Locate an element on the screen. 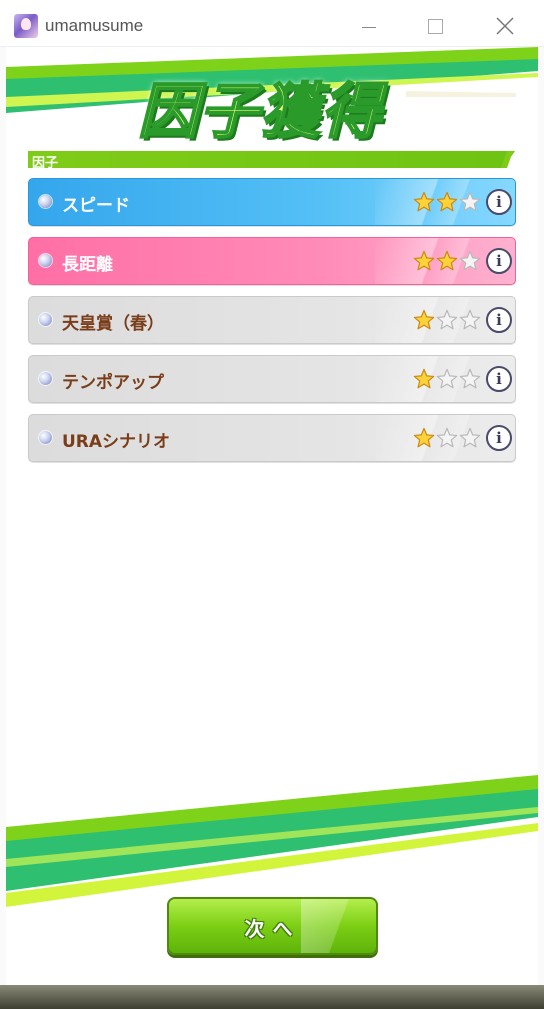 Image resolution: width=544 pixels, height=1009 pixels. section-label: 因子 is located at coordinates (45, 163).